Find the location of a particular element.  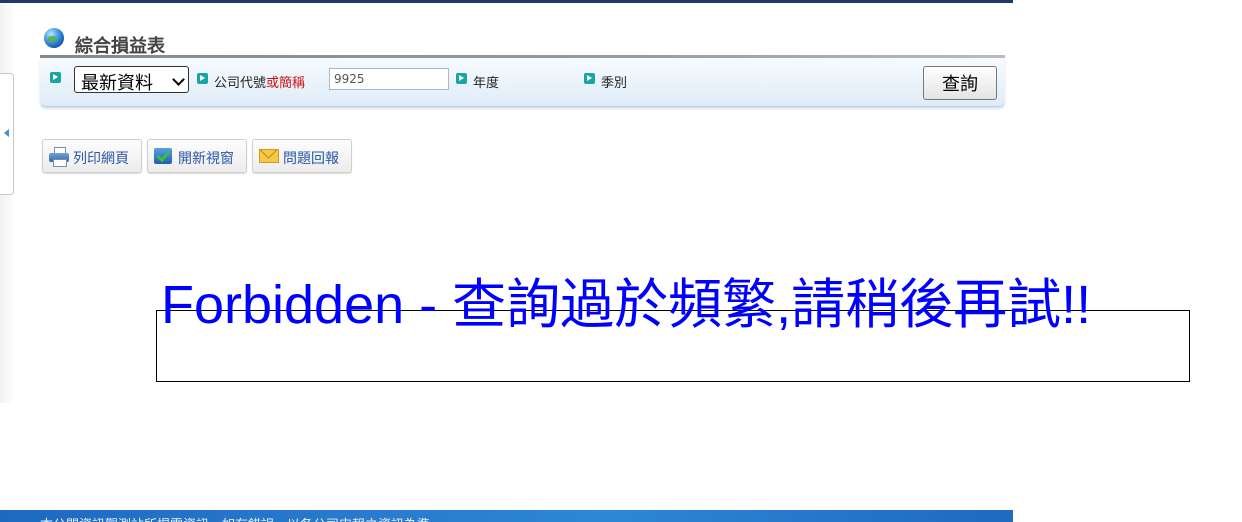

company-code-input is located at coordinates (389, 79).